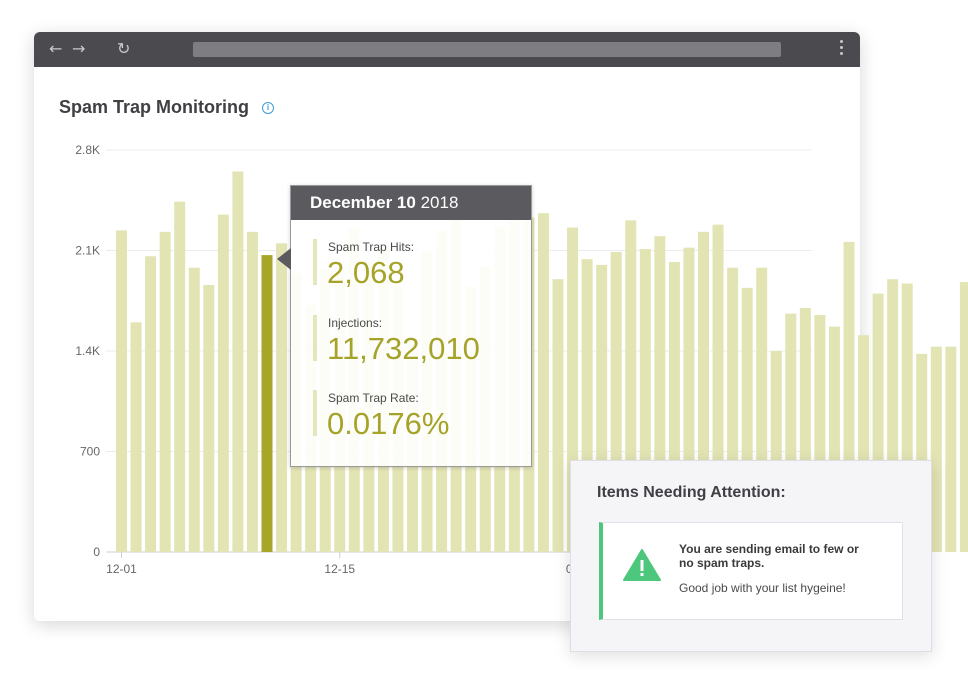  I want to click on y-tick-label: 1.4K, so click(87, 351).